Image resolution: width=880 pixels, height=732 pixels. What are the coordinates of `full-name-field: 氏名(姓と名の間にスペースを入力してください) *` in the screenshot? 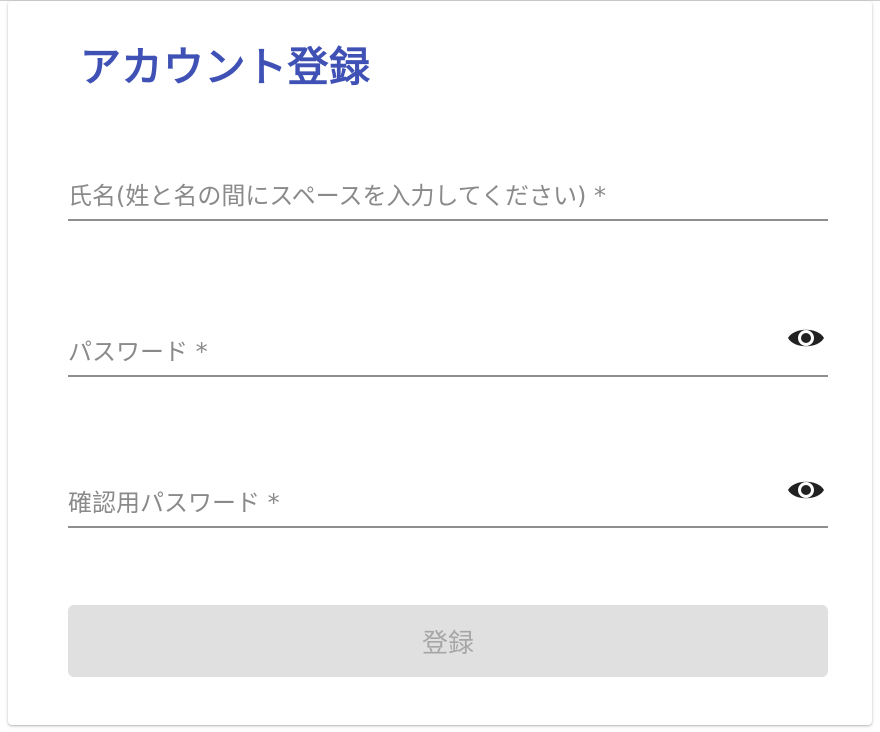 It's located at (448, 191).